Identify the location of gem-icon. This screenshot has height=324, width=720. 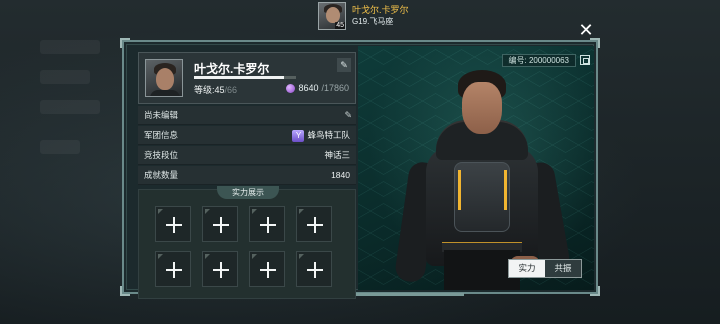
(291, 88).